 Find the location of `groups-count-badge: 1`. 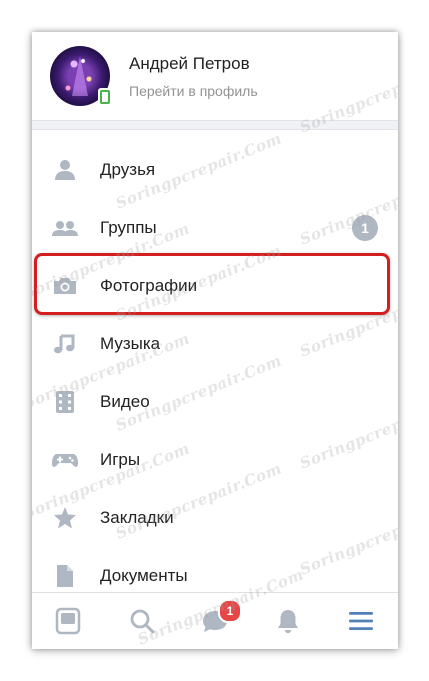

groups-count-badge: 1 is located at coordinates (365, 228).